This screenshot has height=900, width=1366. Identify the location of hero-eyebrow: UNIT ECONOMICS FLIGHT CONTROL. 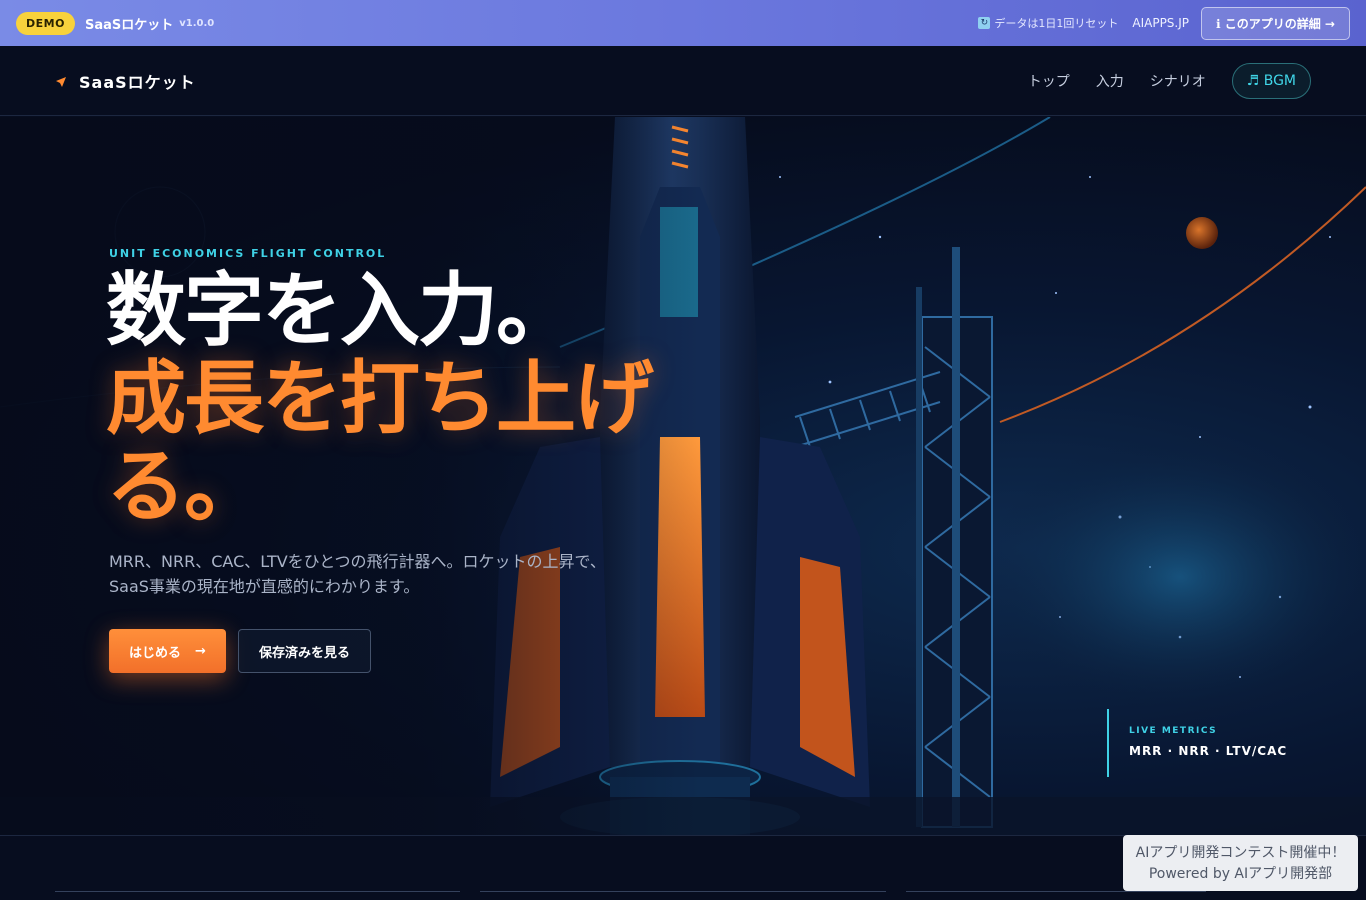
(248, 253).